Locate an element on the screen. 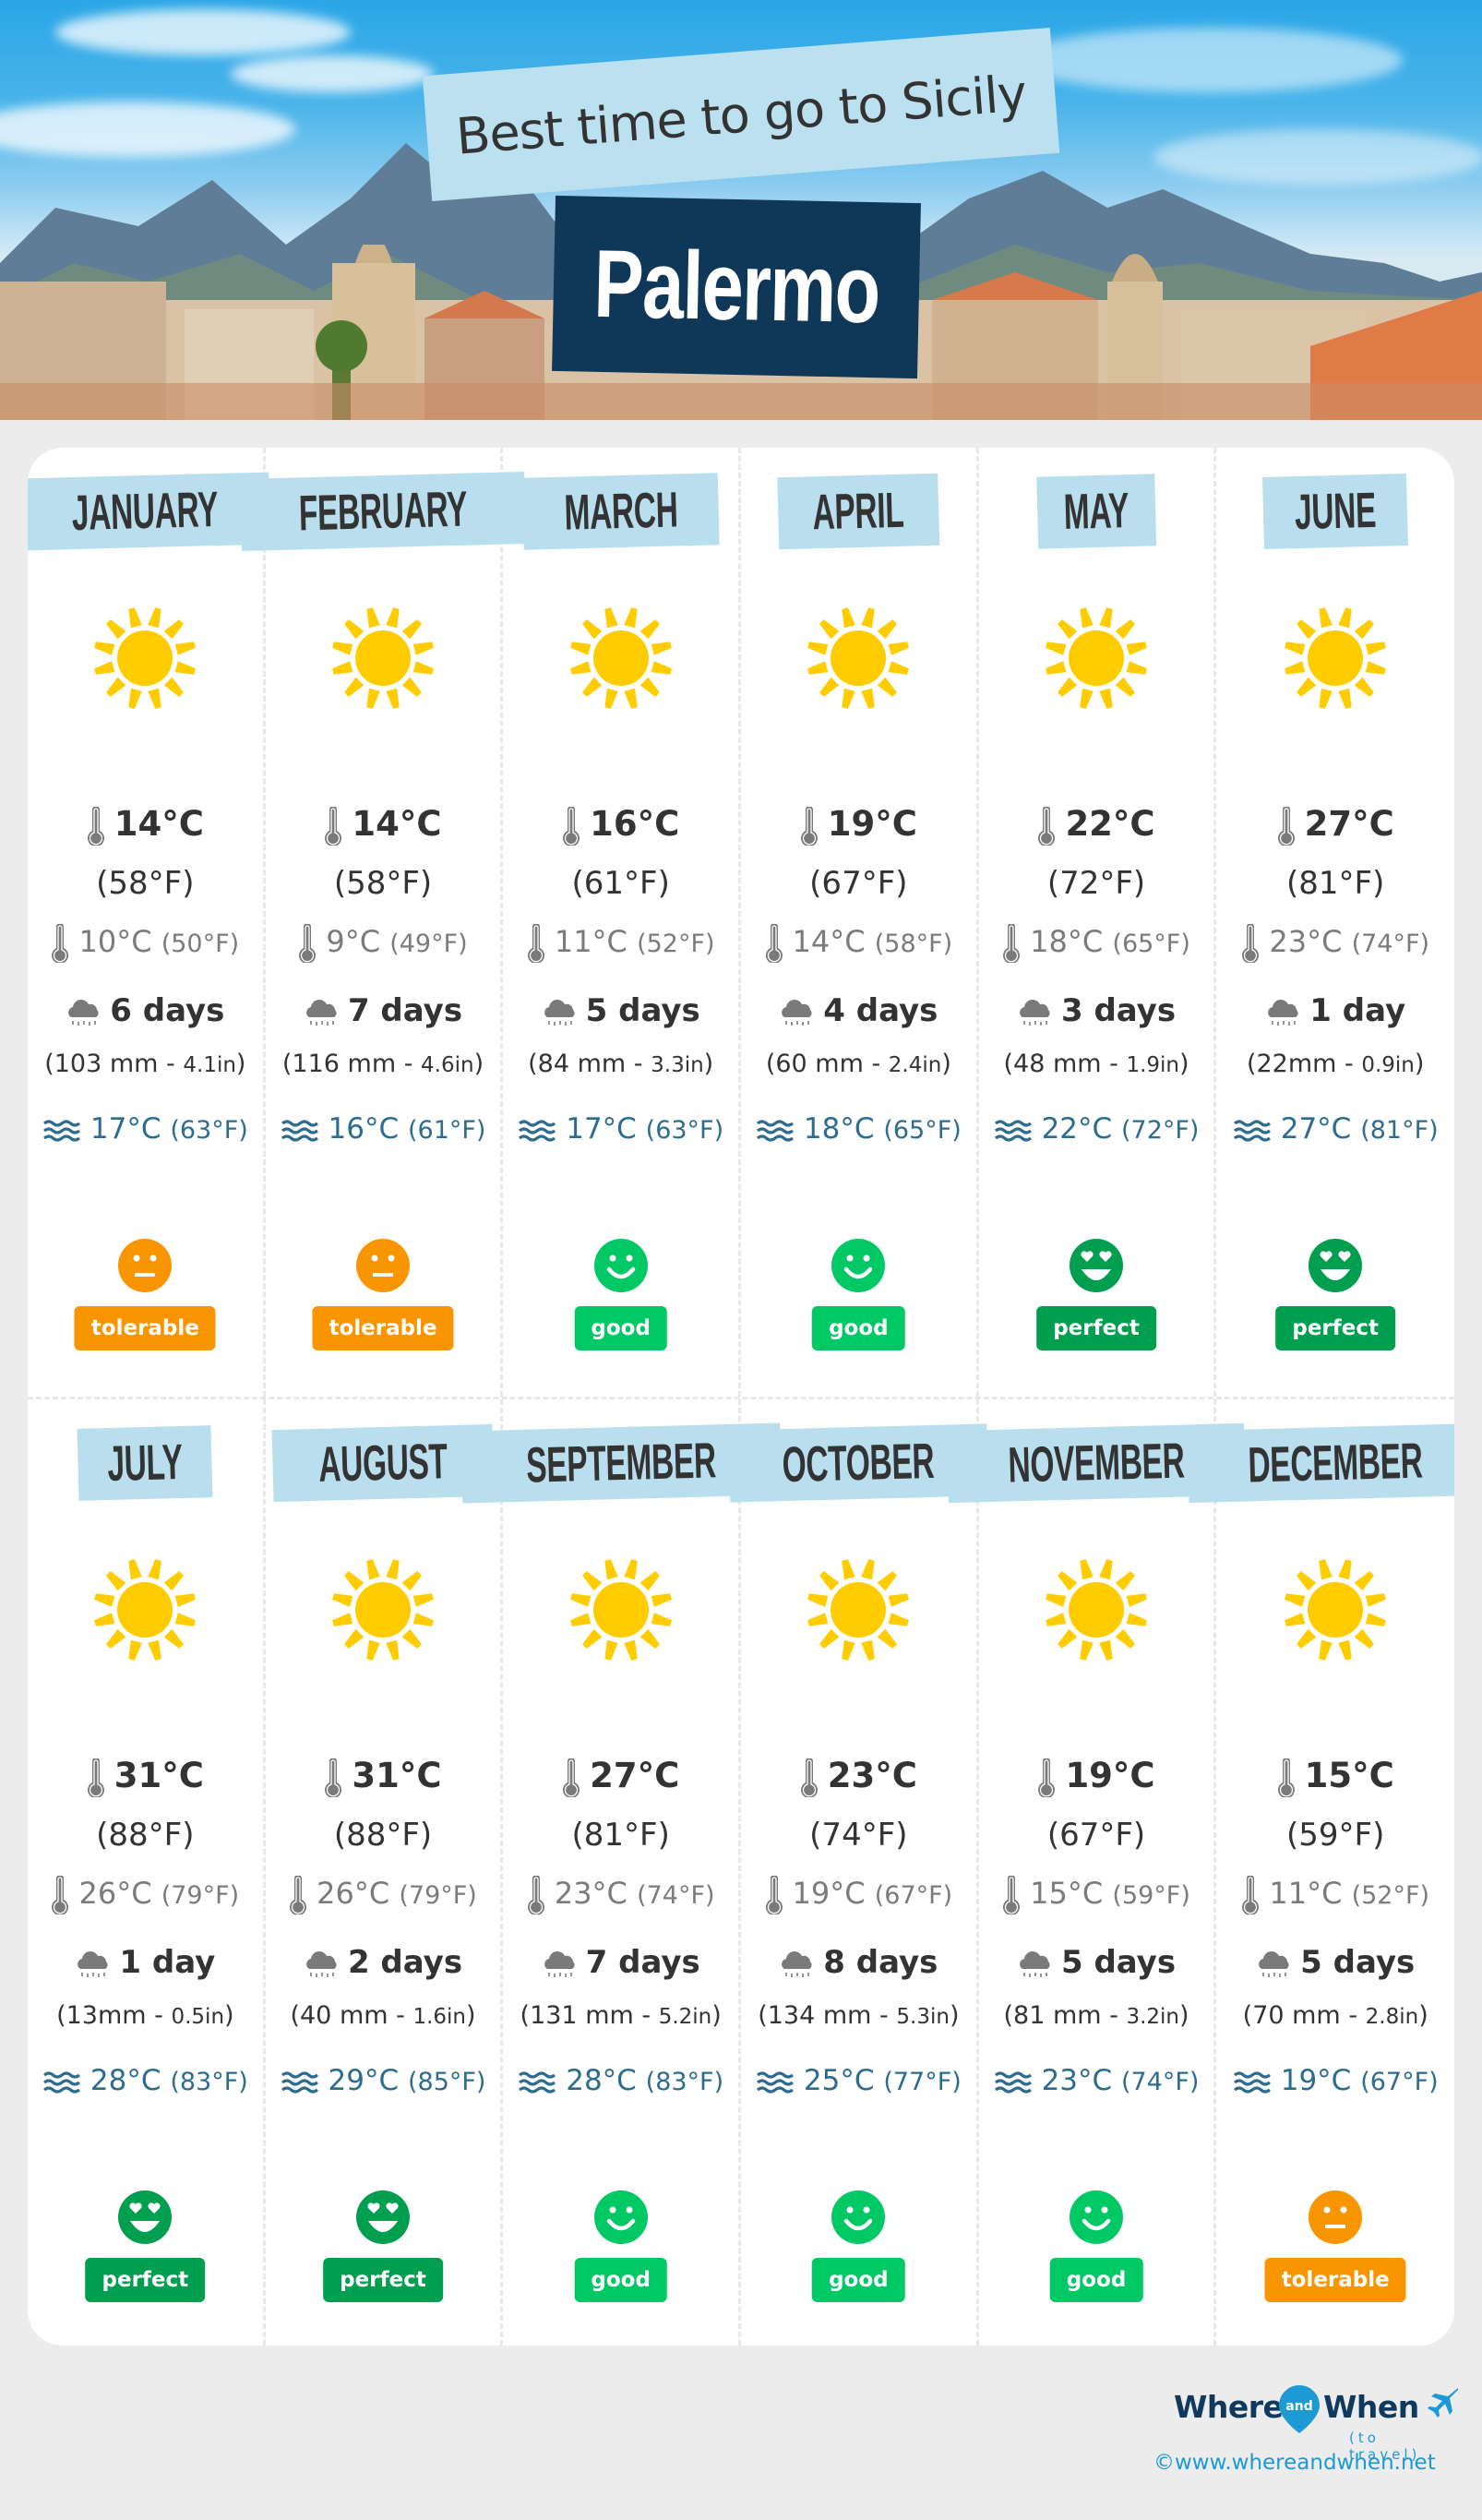 The width and height of the screenshot is (1482, 2520). low-temp-fahrenheit: (67°F) is located at coordinates (913, 1895).